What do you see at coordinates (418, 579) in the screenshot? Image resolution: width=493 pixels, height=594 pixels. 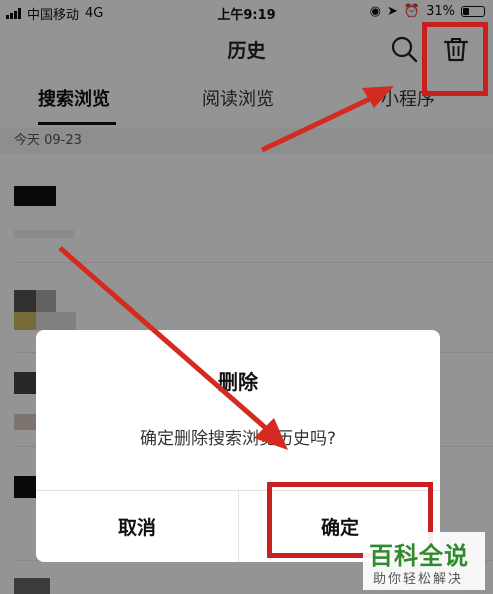 I see `watermark-slogan: 助你轻松解决` at bounding box center [418, 579].